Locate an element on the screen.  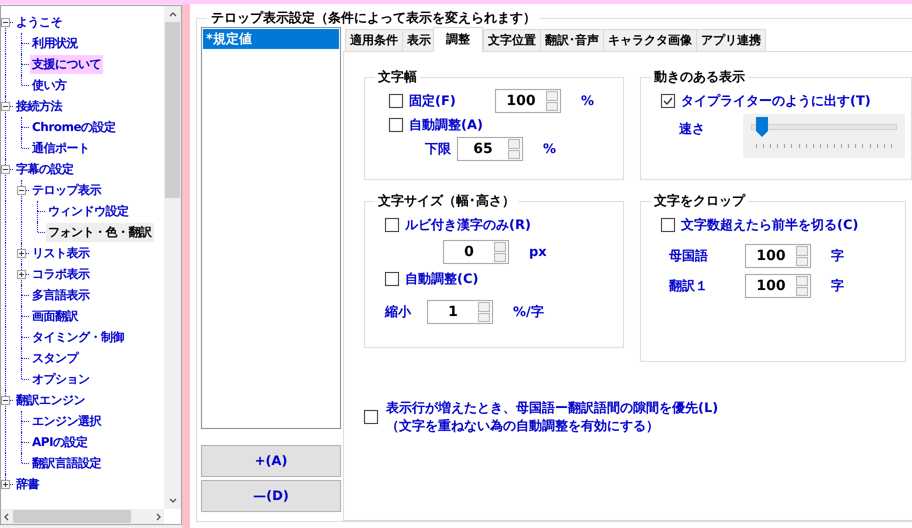
speed-slider is located at coordinates (824, 136).